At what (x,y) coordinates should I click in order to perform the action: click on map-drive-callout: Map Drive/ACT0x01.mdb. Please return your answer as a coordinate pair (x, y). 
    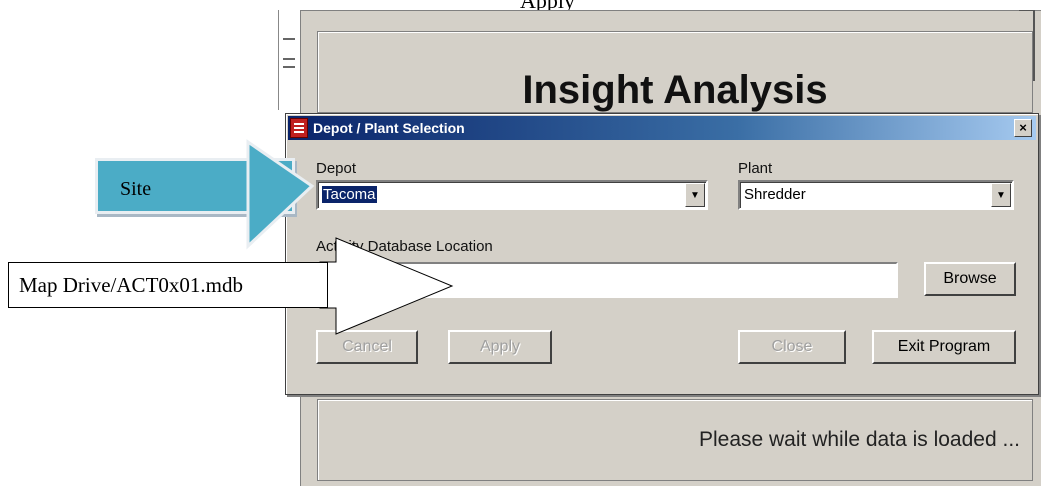
    Looking at the image, I should click on (168, 285).